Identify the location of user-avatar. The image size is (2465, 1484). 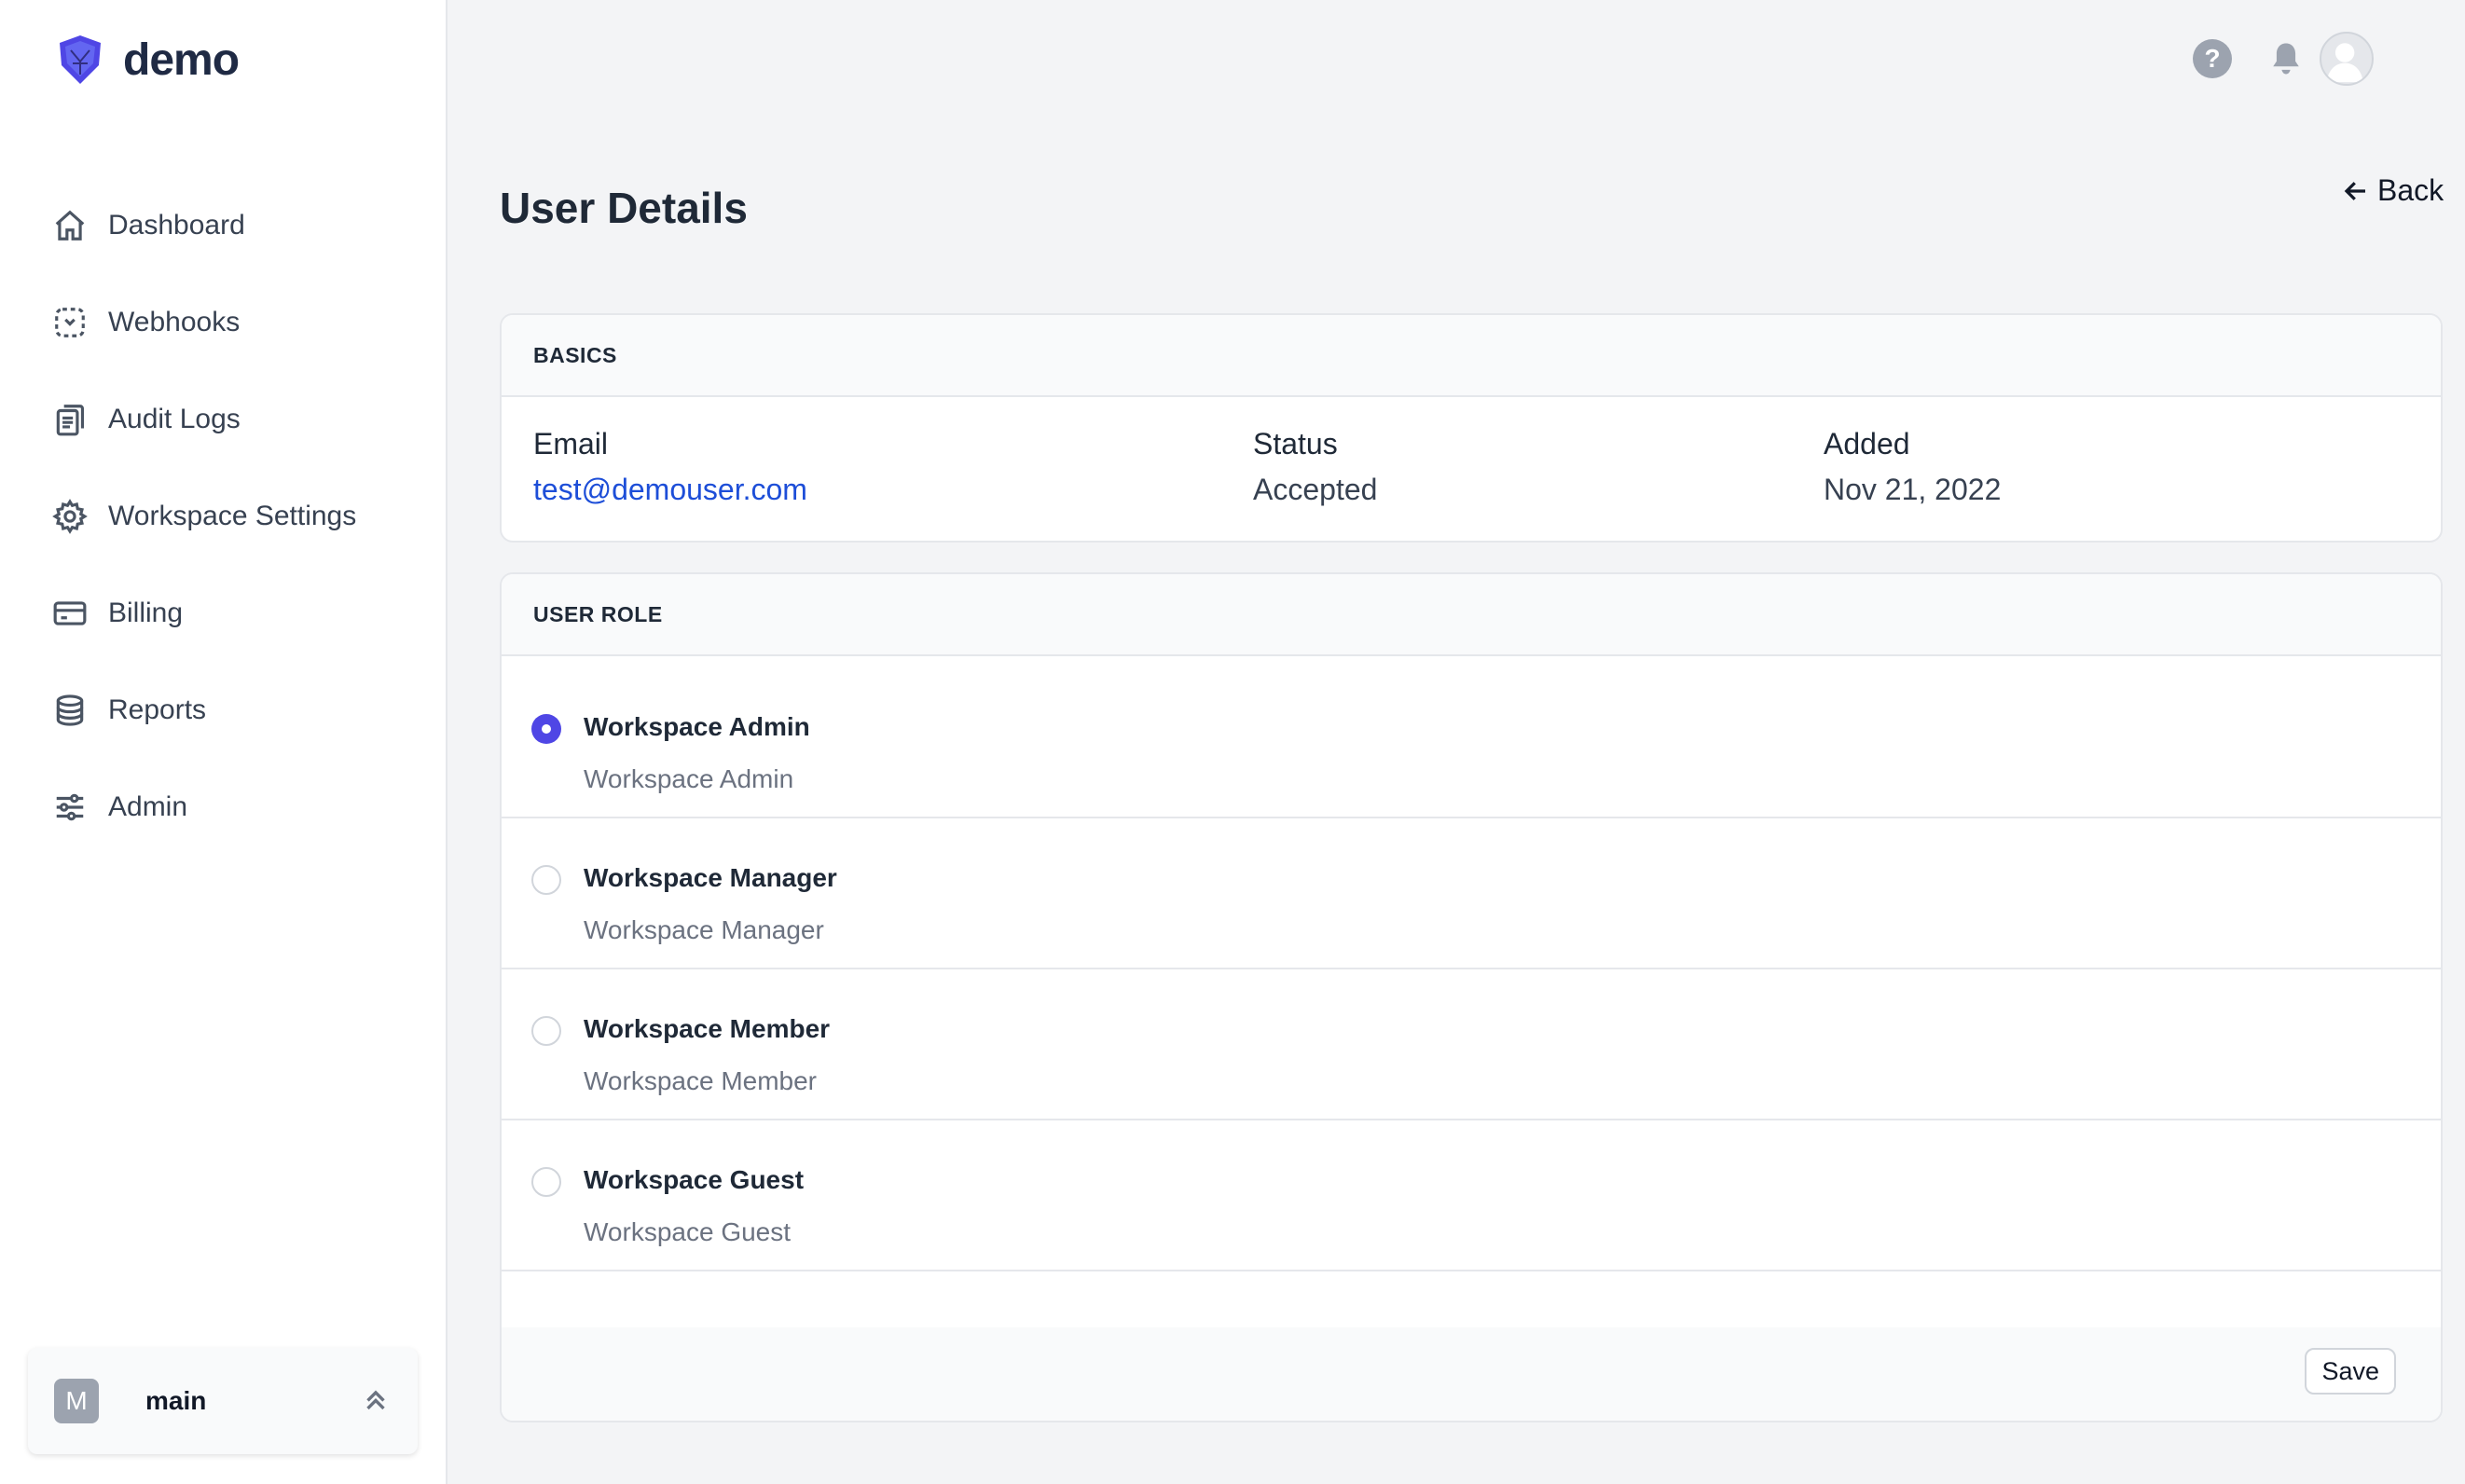
(2347, 59).